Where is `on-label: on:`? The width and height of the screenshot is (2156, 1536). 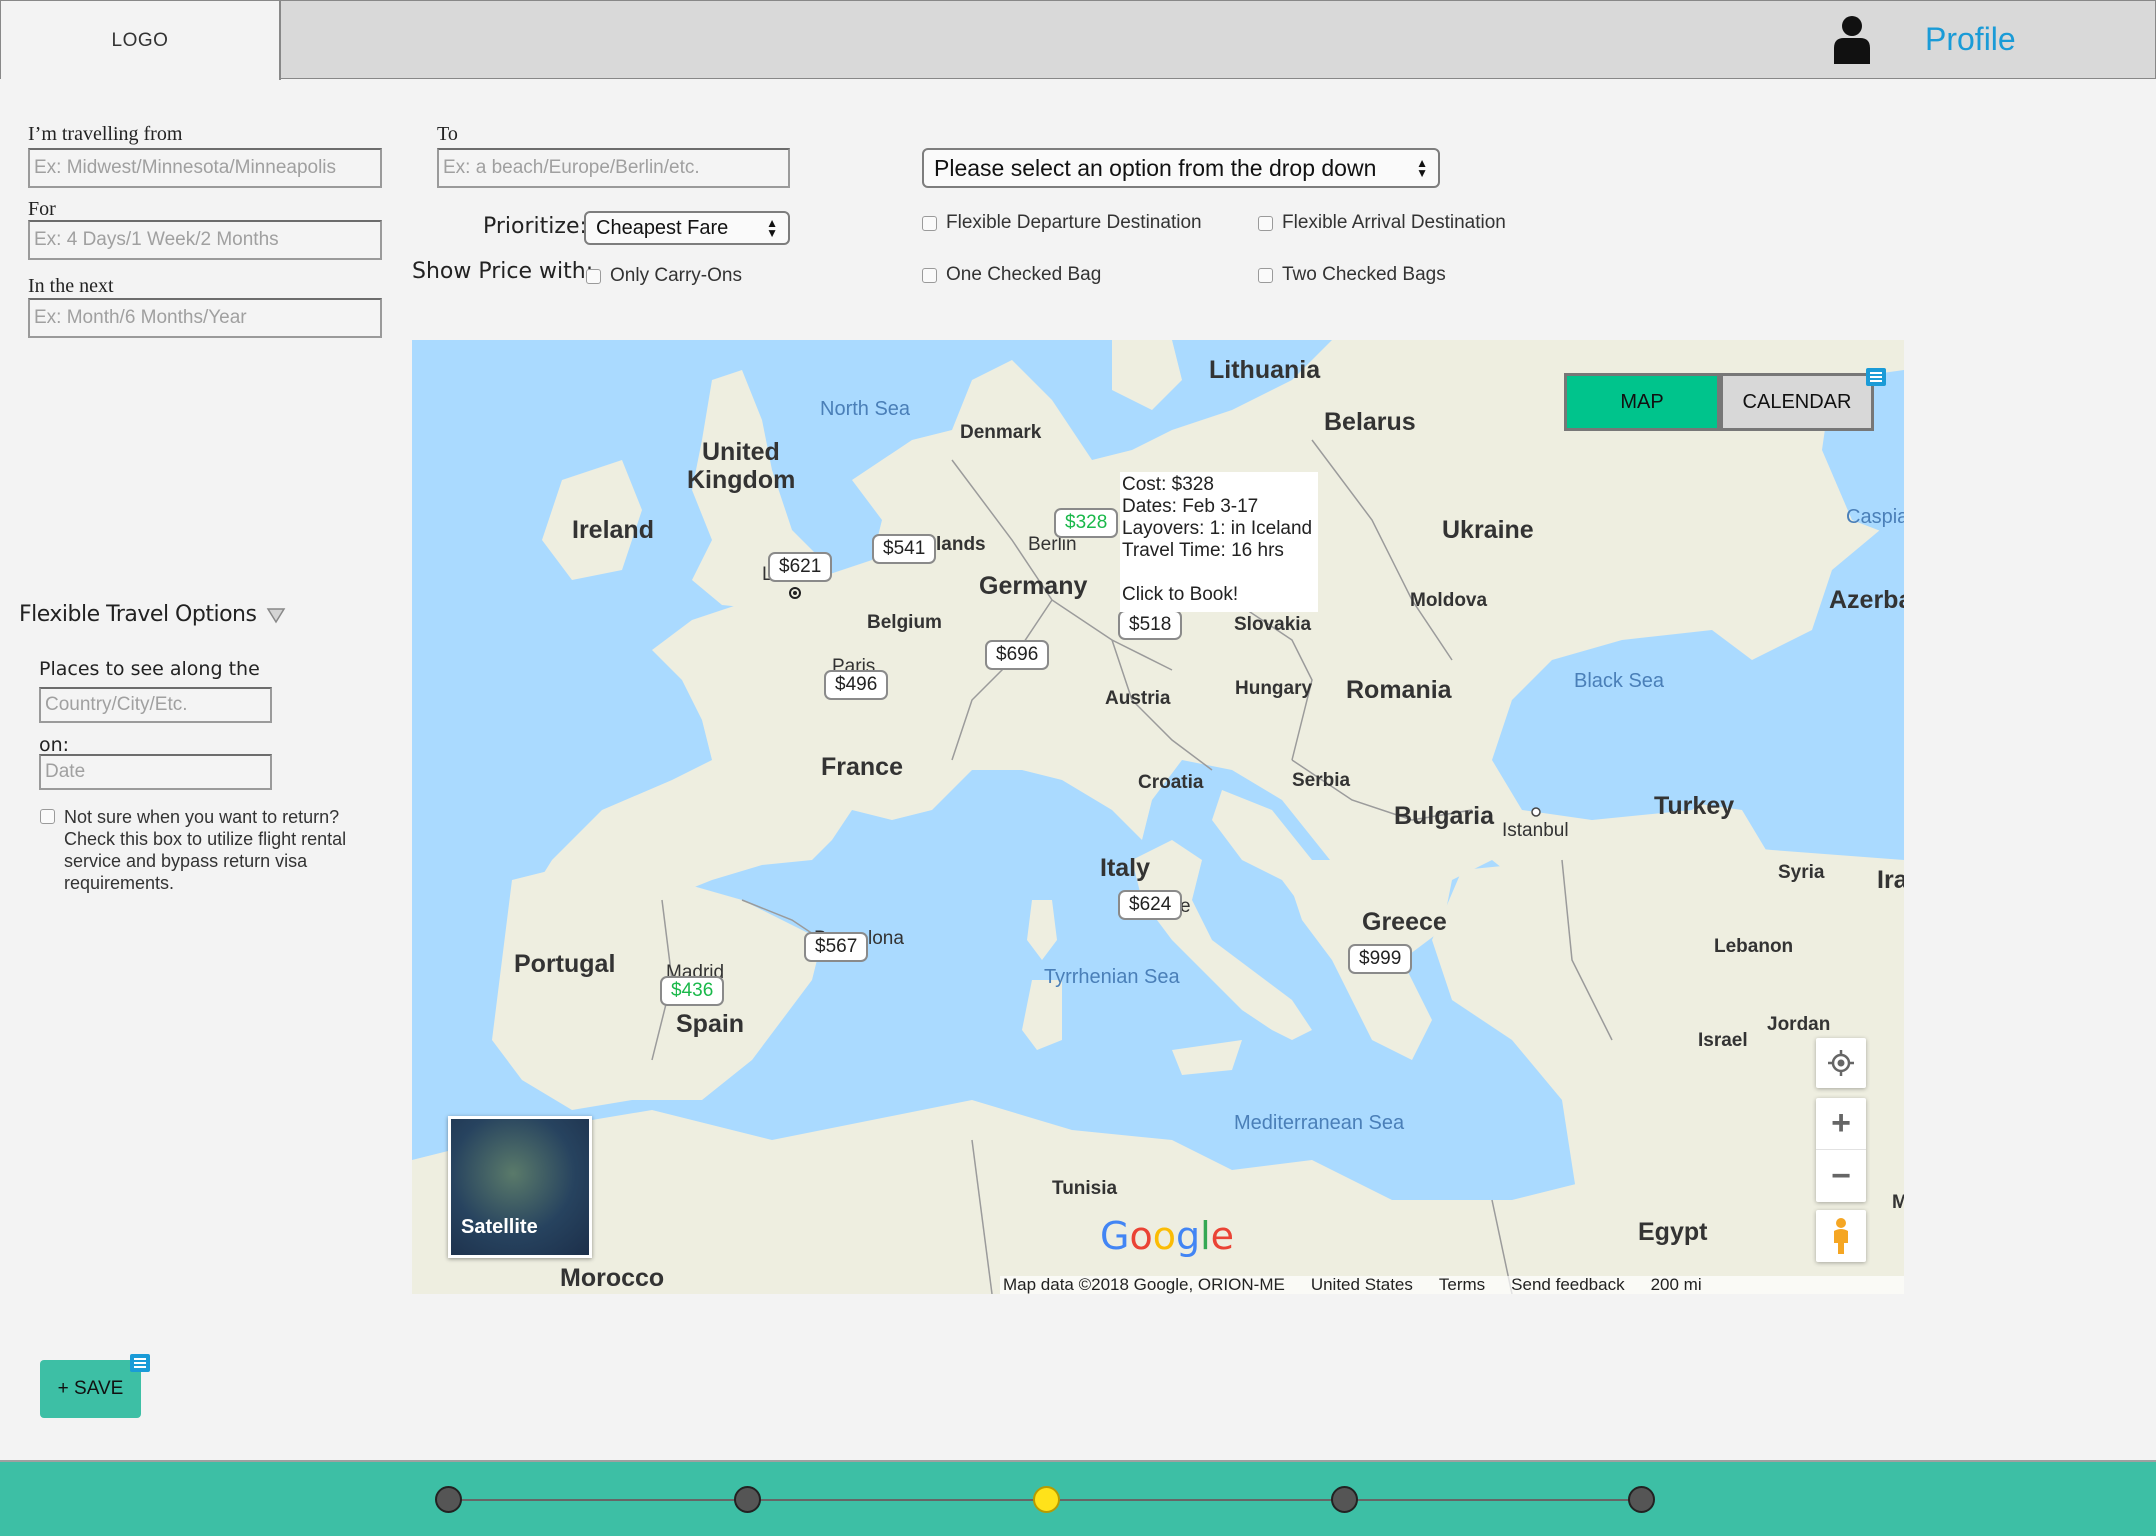 on-label: on: is located at coordinates (54, 745).